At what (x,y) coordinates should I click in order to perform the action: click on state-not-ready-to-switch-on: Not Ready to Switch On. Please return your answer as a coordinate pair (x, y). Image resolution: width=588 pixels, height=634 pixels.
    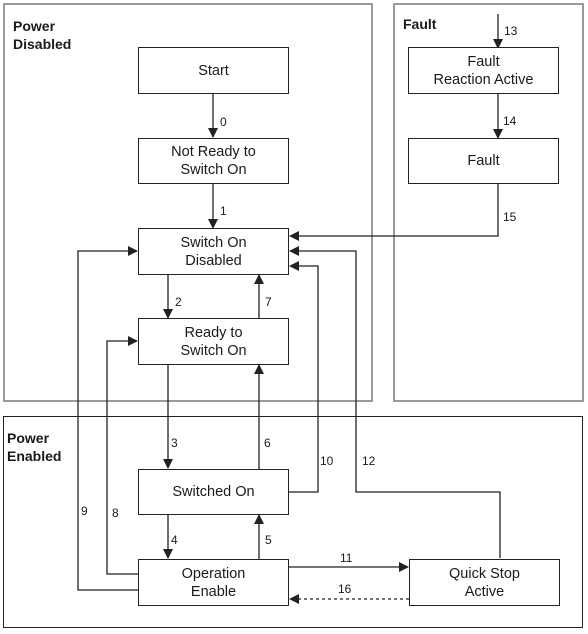
    Looking at the image, I should click on (213, 161).